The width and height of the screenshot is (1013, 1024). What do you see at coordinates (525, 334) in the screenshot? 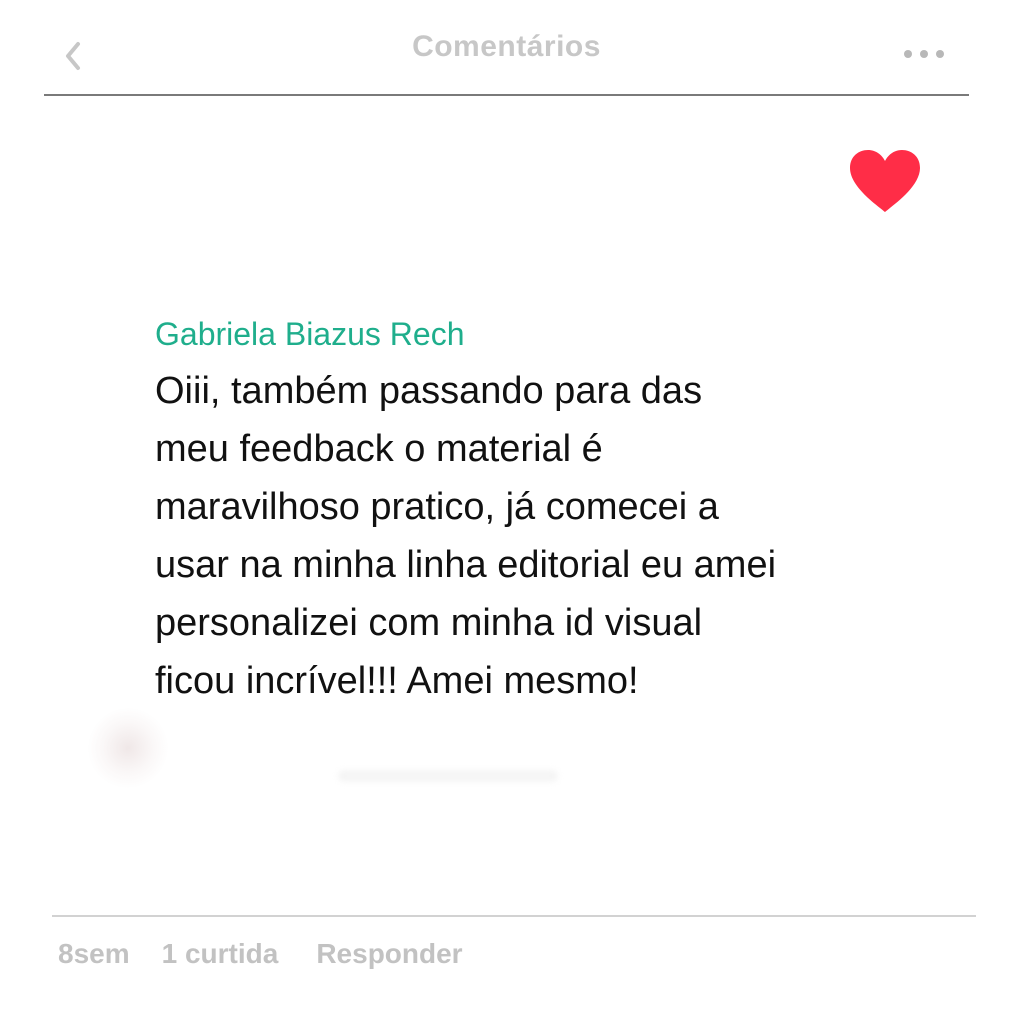
I see `comment-author: Gabriela Biazus Rech` at bounding box center [525, 334].